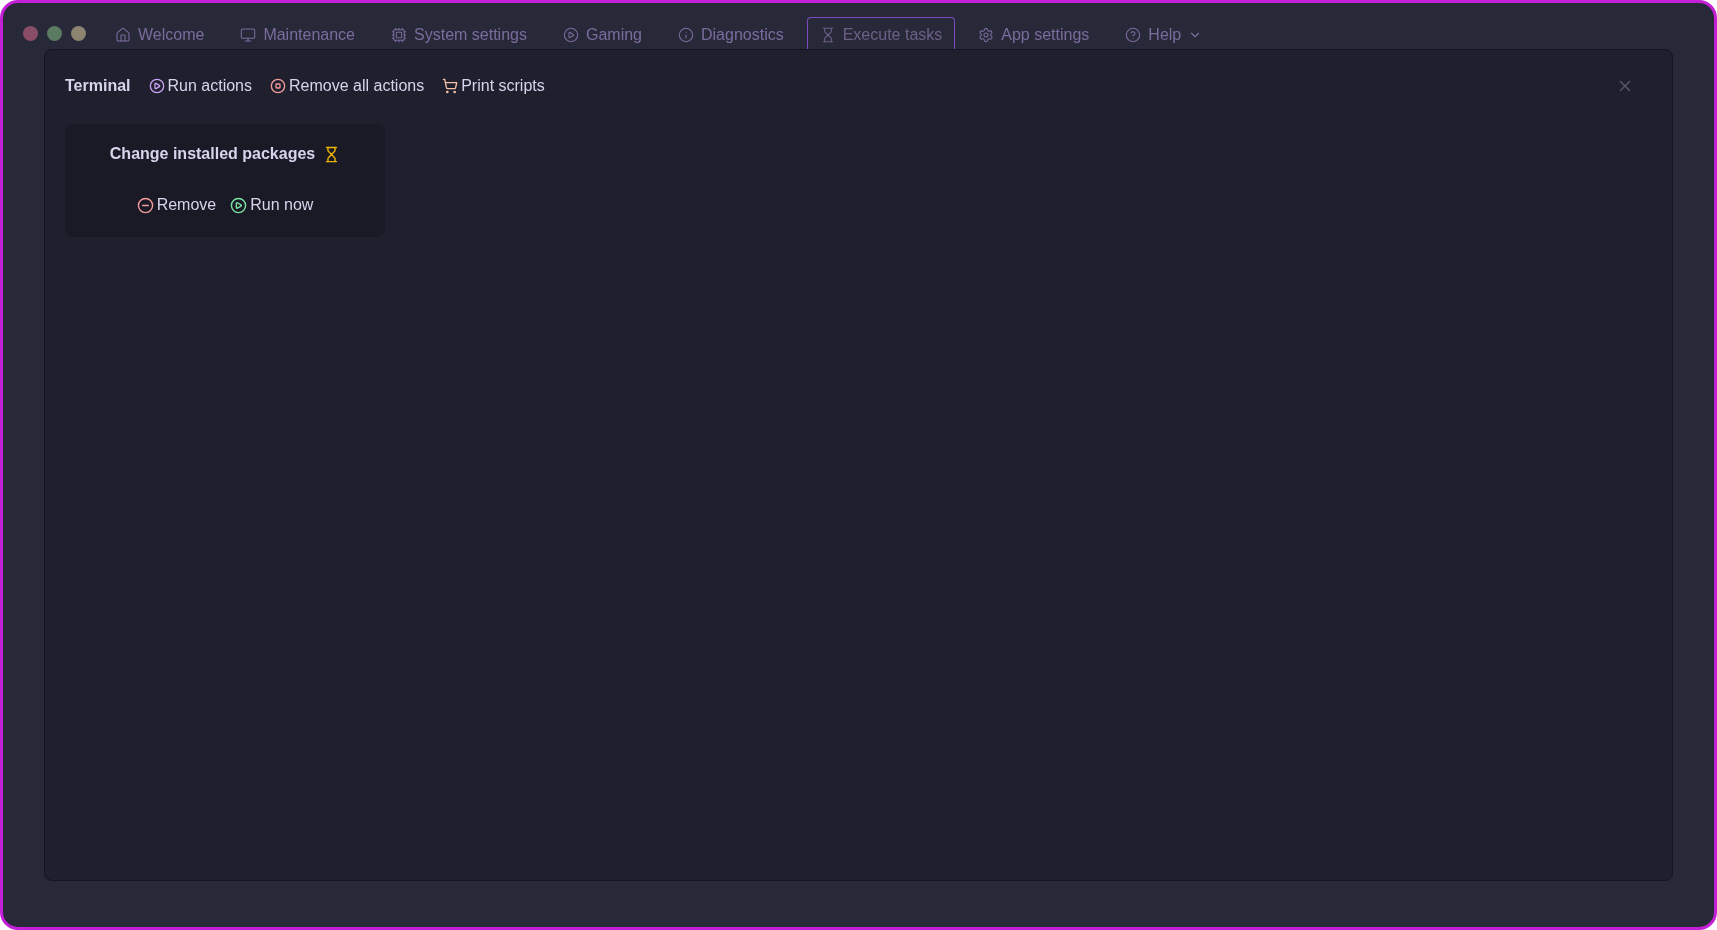  What do you see at coordinates (602, 34) in the screenshot?
I see `nav-tab: Gaming` at bounding box center [602, 34].